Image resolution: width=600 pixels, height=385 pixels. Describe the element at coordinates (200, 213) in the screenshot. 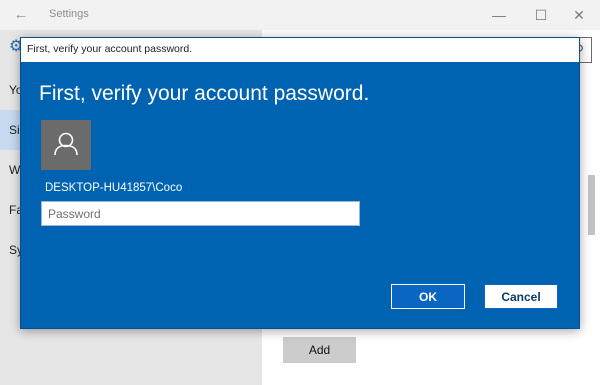

I see `password-field` at that location.